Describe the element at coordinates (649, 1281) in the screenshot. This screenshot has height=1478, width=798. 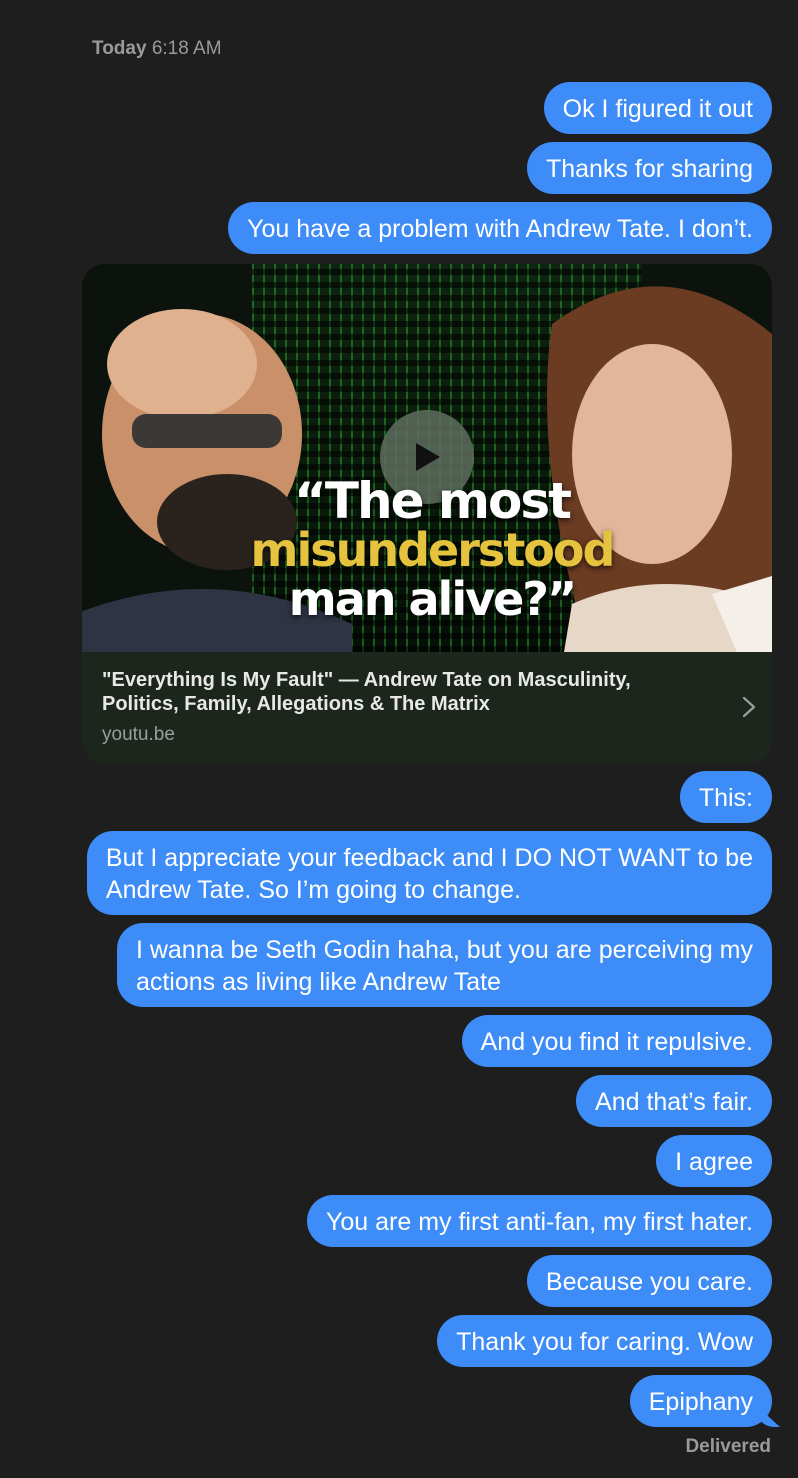
I see `message-bubble: Because you care.` at that location.